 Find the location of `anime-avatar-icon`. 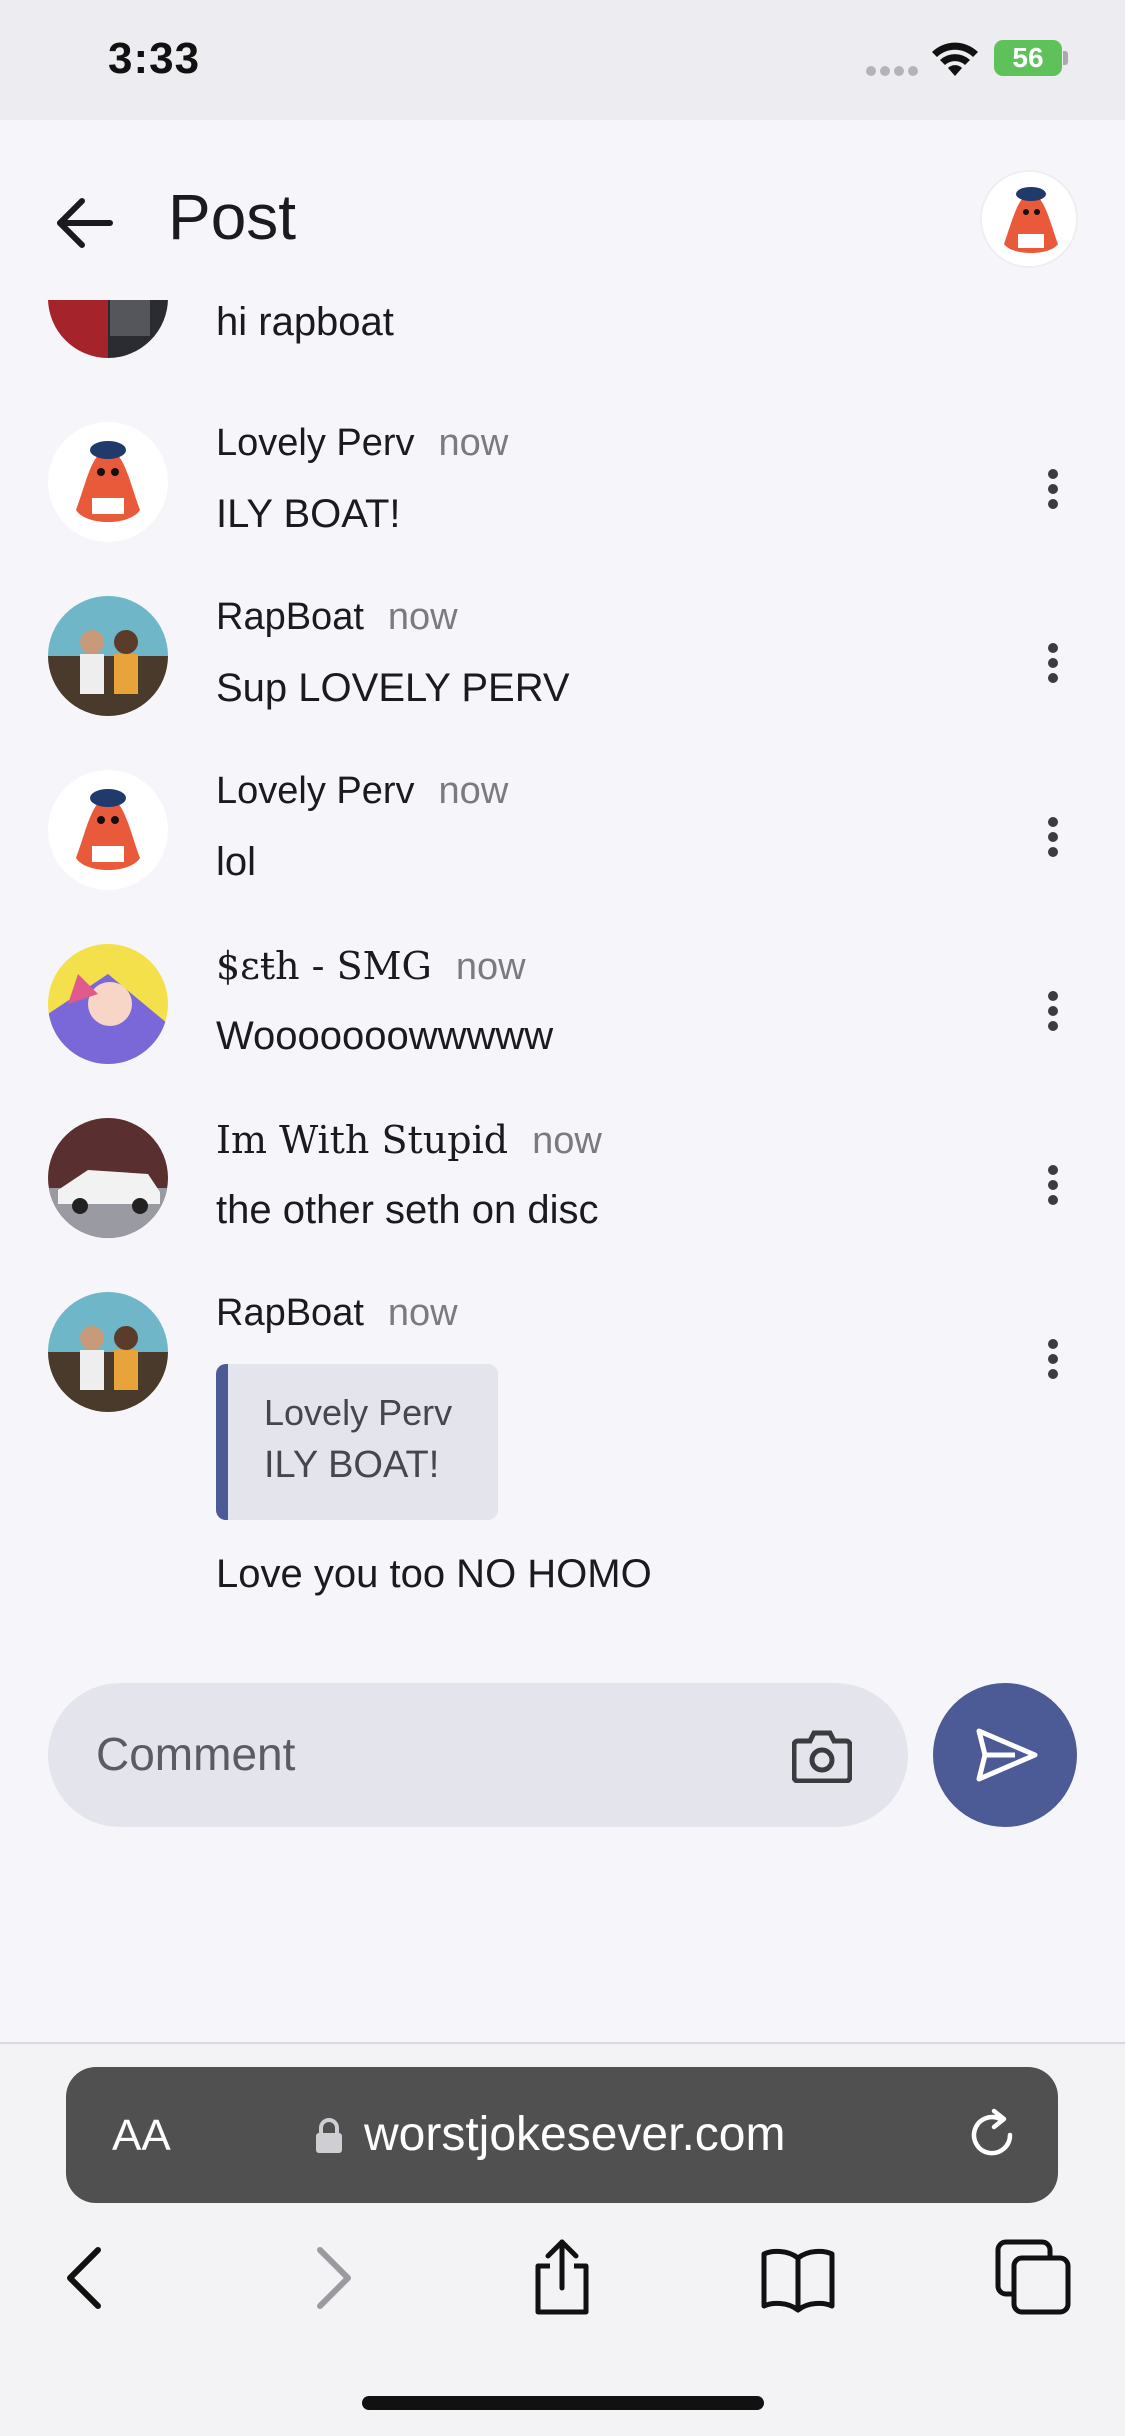

anime-avatar-icon is located at coordinates (108, 1004).